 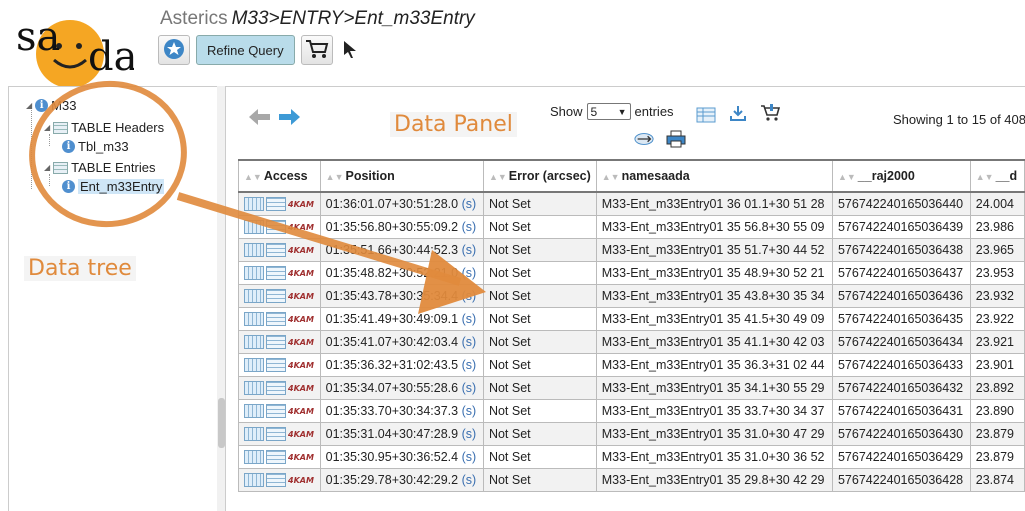 I want to click on column-header-position: ▲▼ Position, so click(x=401, y=176).